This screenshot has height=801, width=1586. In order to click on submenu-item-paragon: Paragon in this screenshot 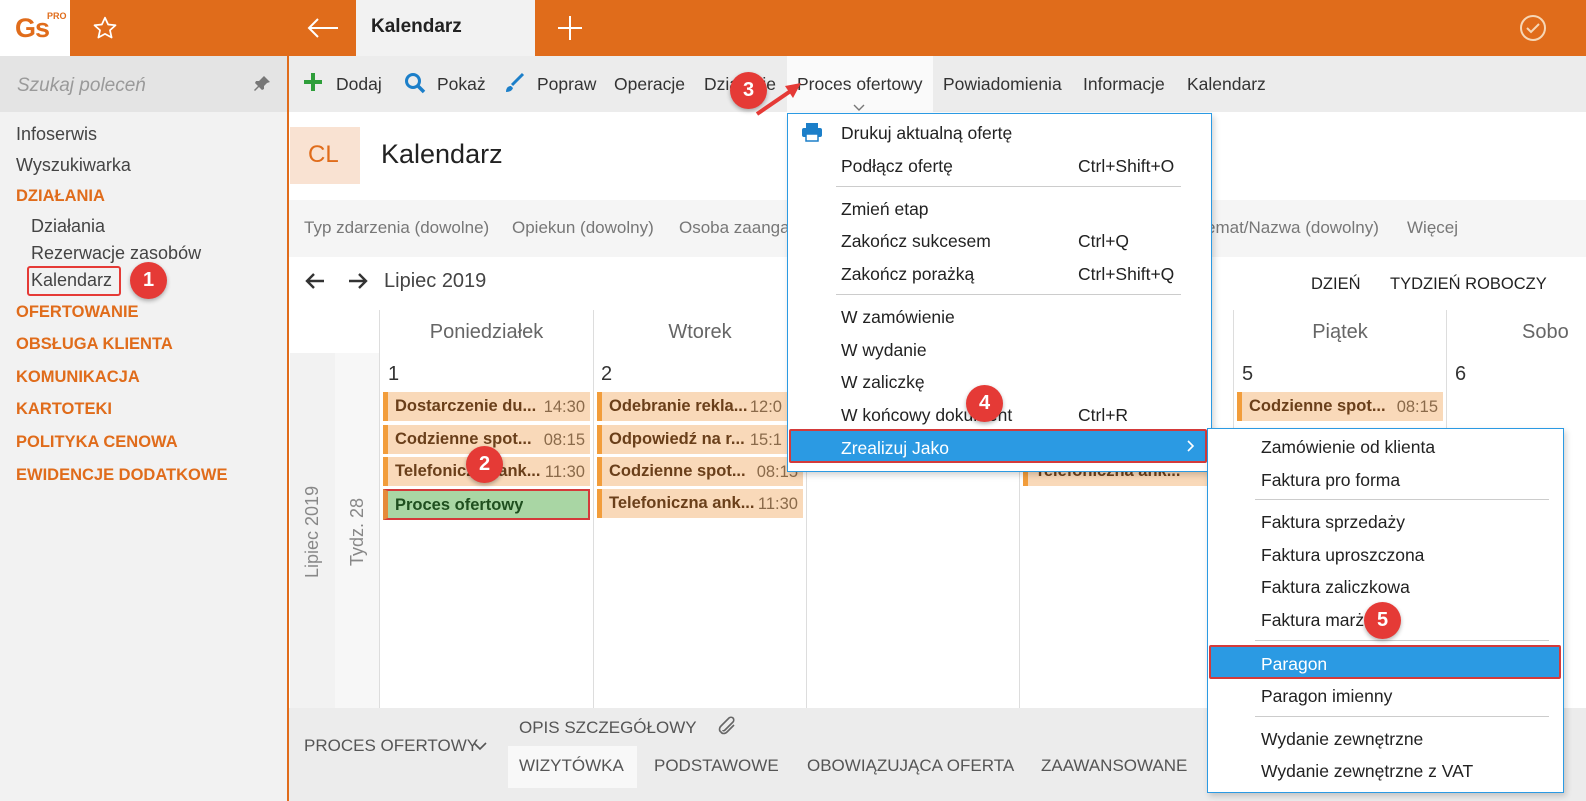, I will do `click(1385, 662)`.